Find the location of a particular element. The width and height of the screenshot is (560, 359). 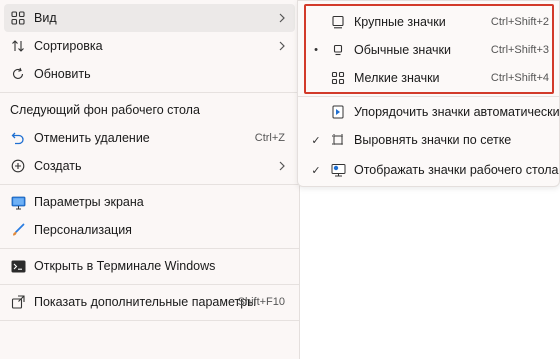

submenu-item-shortcut: Ctrl+Shift+2 is located at coordinates (519, 22).